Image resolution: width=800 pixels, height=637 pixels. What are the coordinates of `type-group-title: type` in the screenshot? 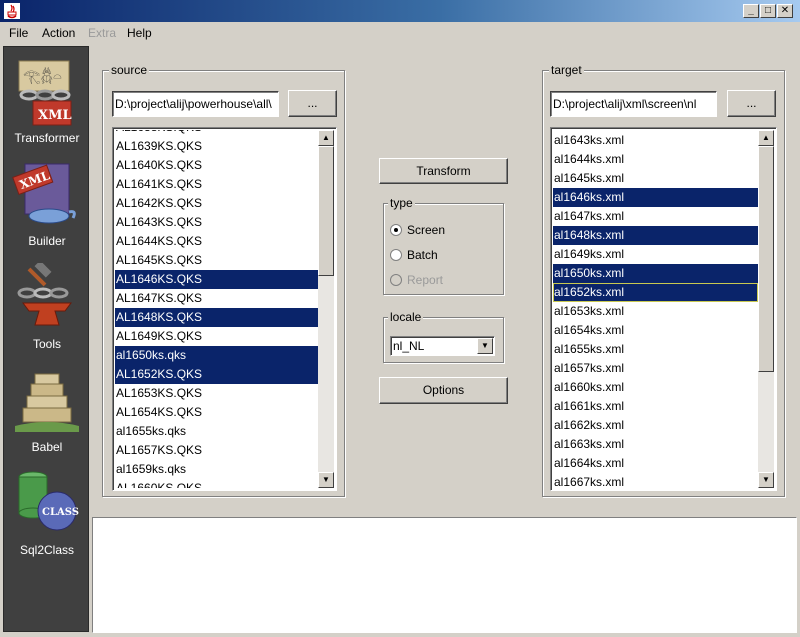 It's located at (401, 203).